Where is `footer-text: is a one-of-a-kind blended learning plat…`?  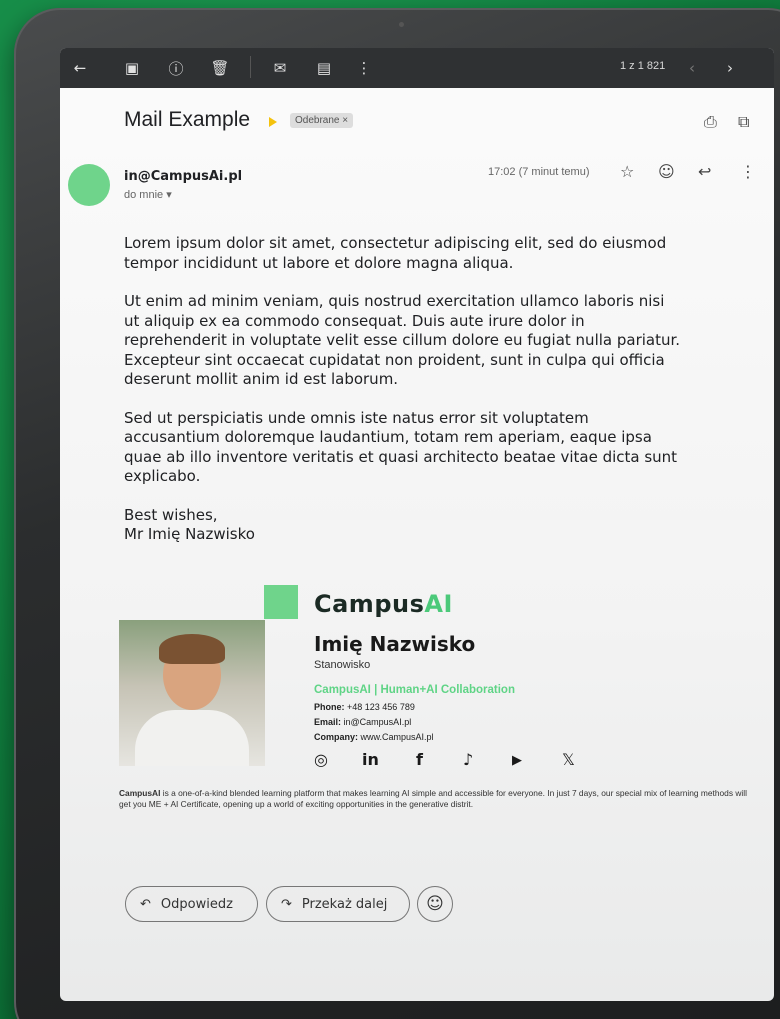
footer-text: is a one-of-a-kind blended learning plat… is located at coordinates (433, 798).